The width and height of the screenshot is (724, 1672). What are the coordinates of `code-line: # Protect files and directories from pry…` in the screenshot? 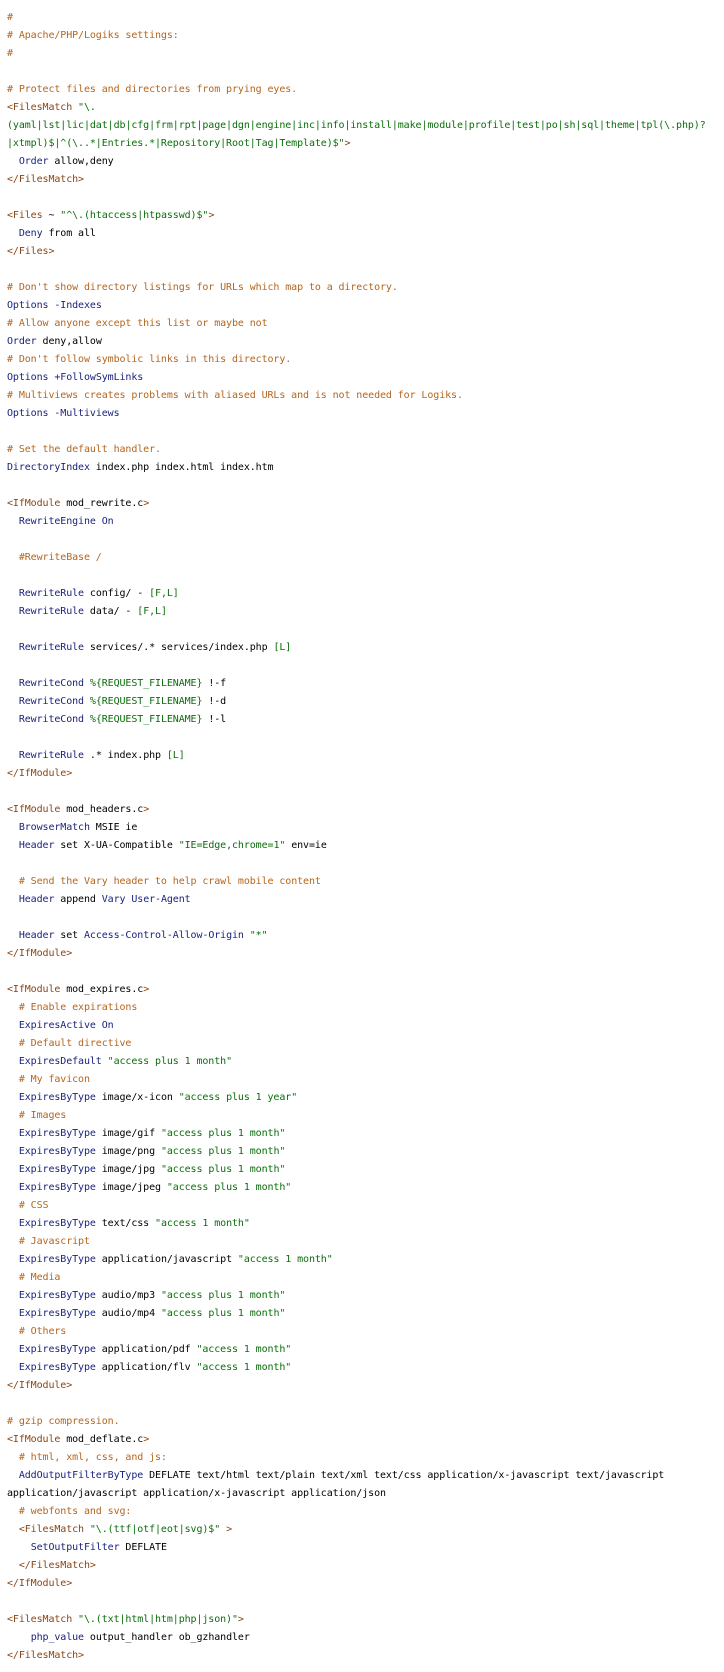 It's located at (365, 90).